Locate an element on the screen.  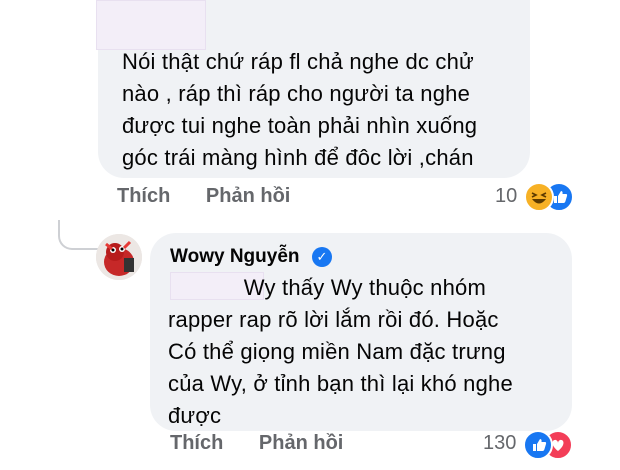
reply-actions: Thích Phản hồi is located at coordinates (271, 443).